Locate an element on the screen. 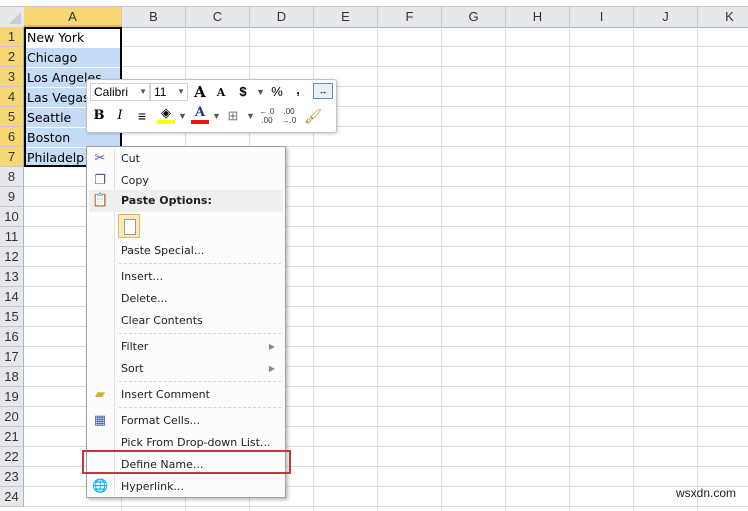 Image resolution: width=748 pixels, height=511 pixels. column-header-e: E is located at coordinates (346, 17).